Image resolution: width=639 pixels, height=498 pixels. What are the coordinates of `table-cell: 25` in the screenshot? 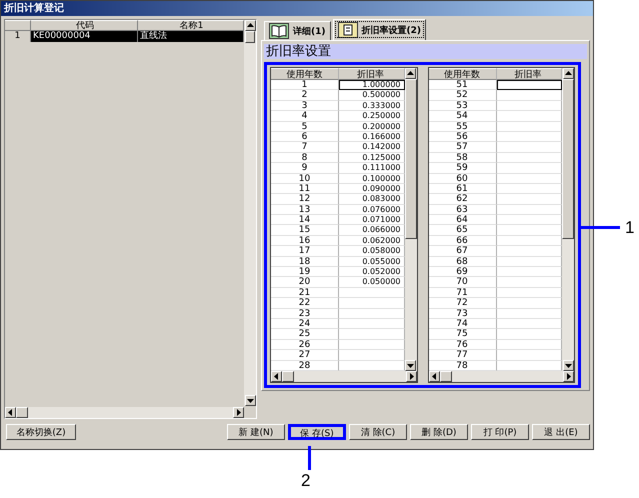 It's located at (305, 334).